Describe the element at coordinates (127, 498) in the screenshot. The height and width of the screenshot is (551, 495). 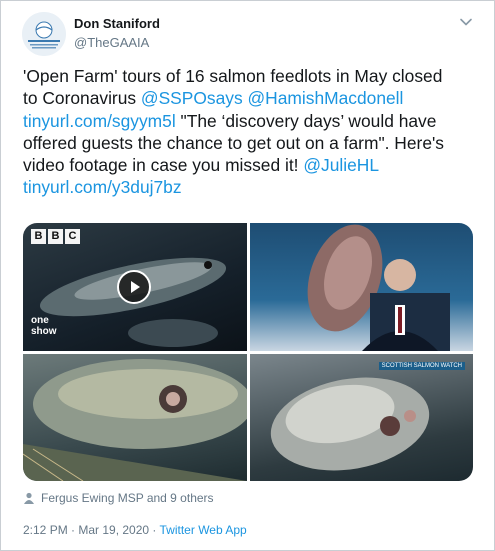
I see `liked-by-text: Fergus Ewing MSP and 9 others` at that location.